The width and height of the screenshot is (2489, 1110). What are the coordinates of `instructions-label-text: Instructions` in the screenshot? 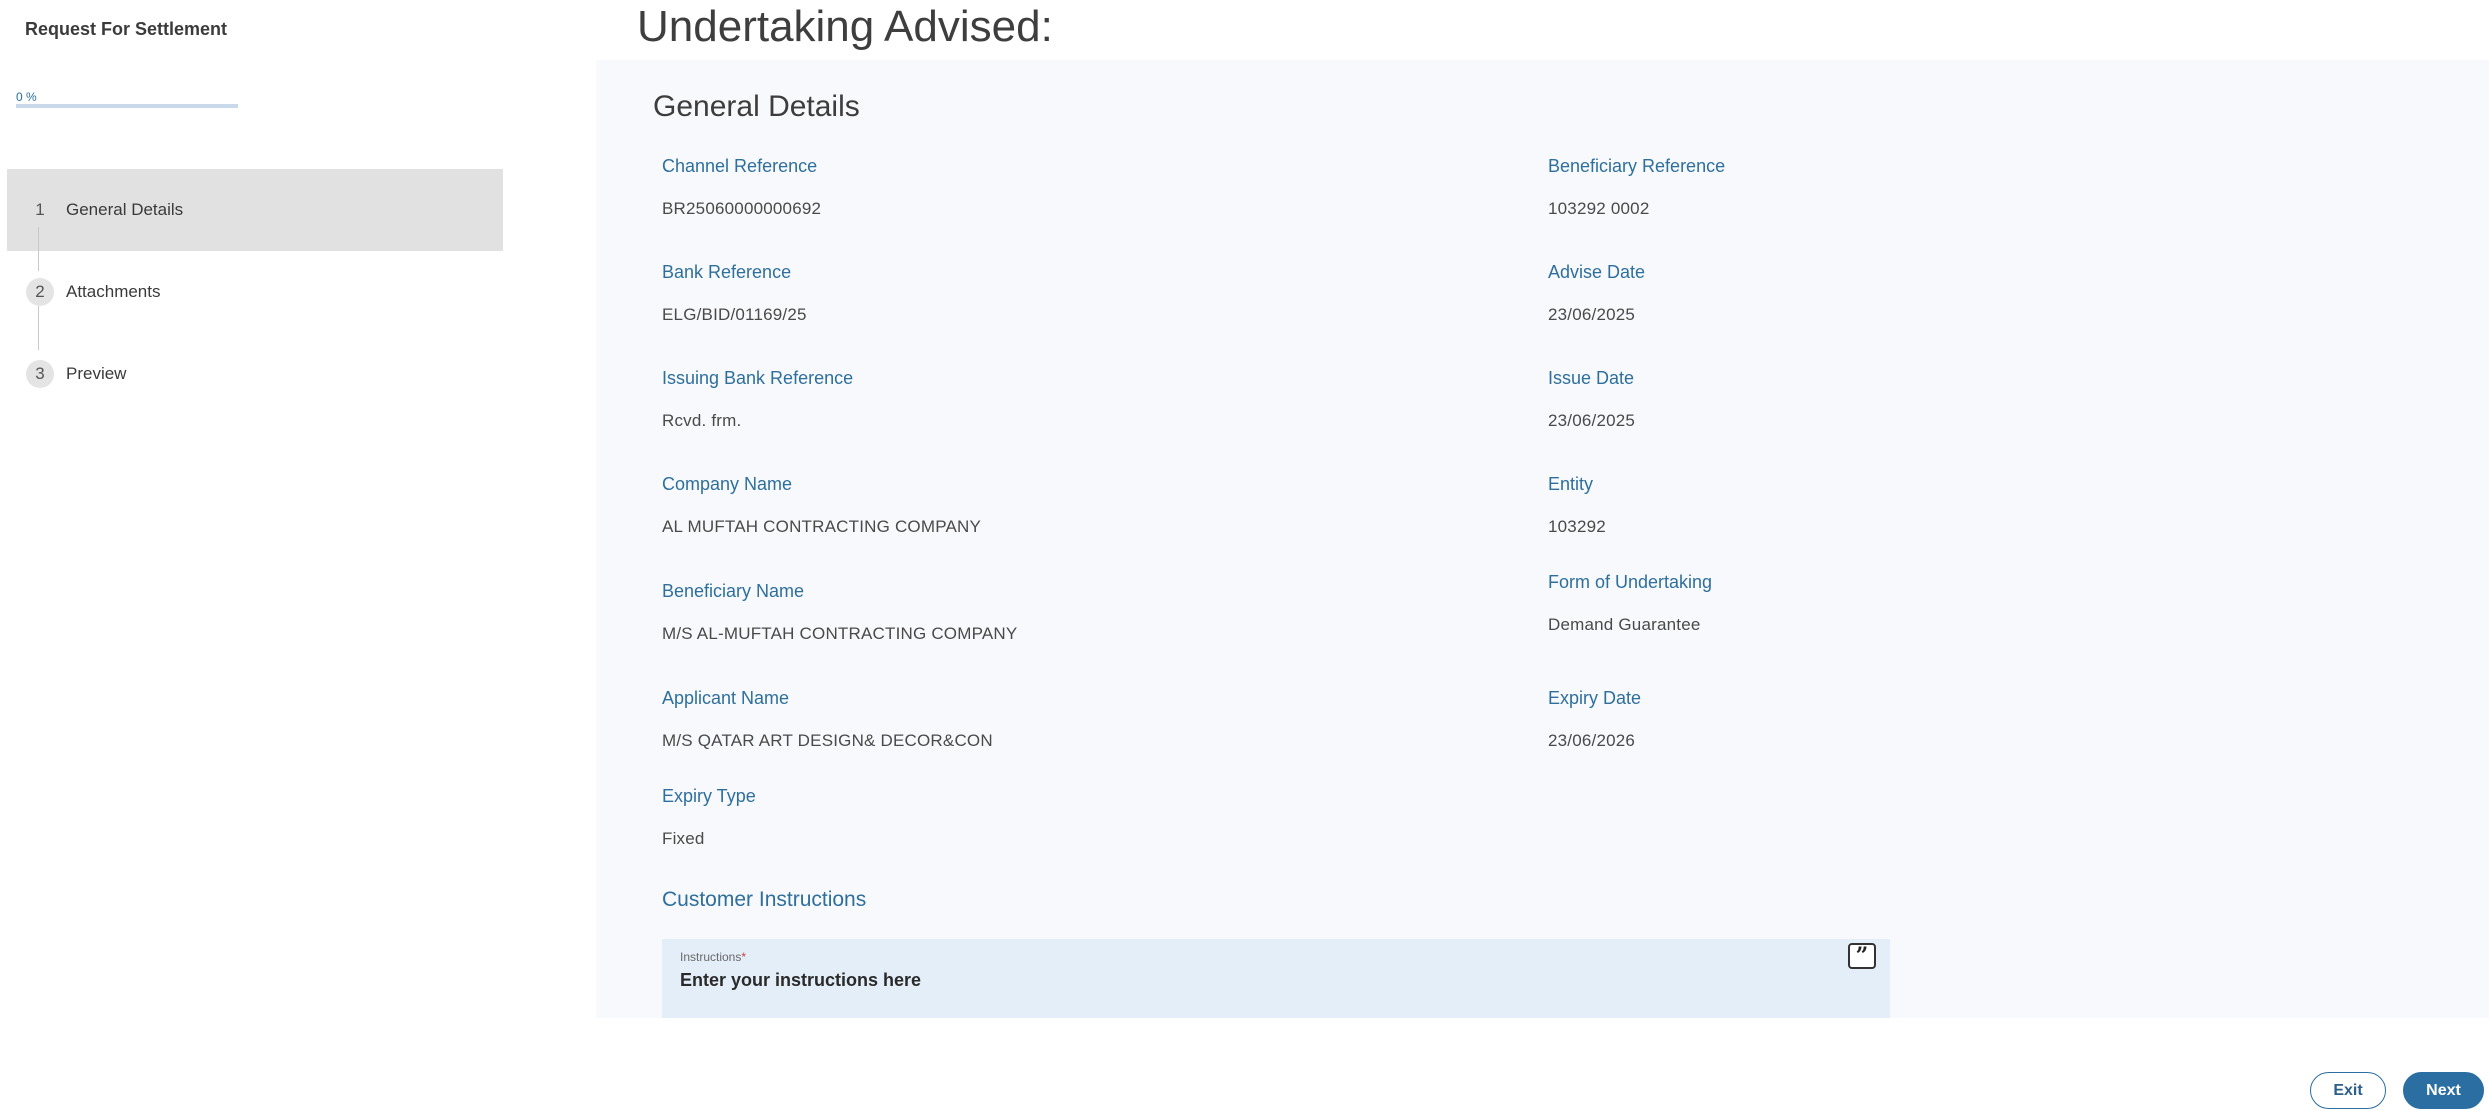 It's located at (711, 957).